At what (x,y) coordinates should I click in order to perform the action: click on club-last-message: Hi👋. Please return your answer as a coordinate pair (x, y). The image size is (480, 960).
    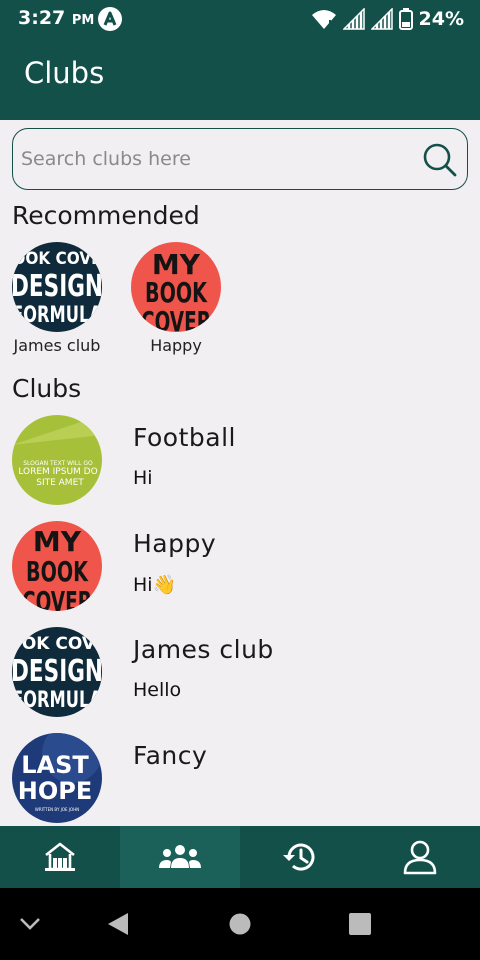
    Looking at the image, I should click on (155, 585).